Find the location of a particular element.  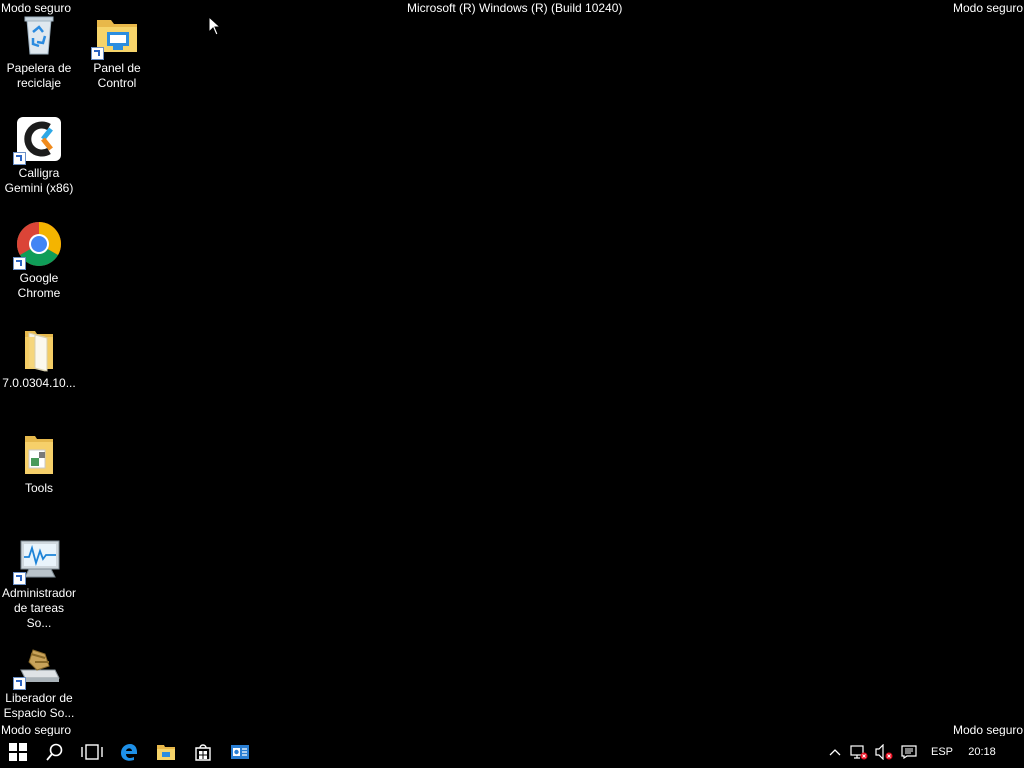

recycle-bin-icon is located at coordinates (39, 34).